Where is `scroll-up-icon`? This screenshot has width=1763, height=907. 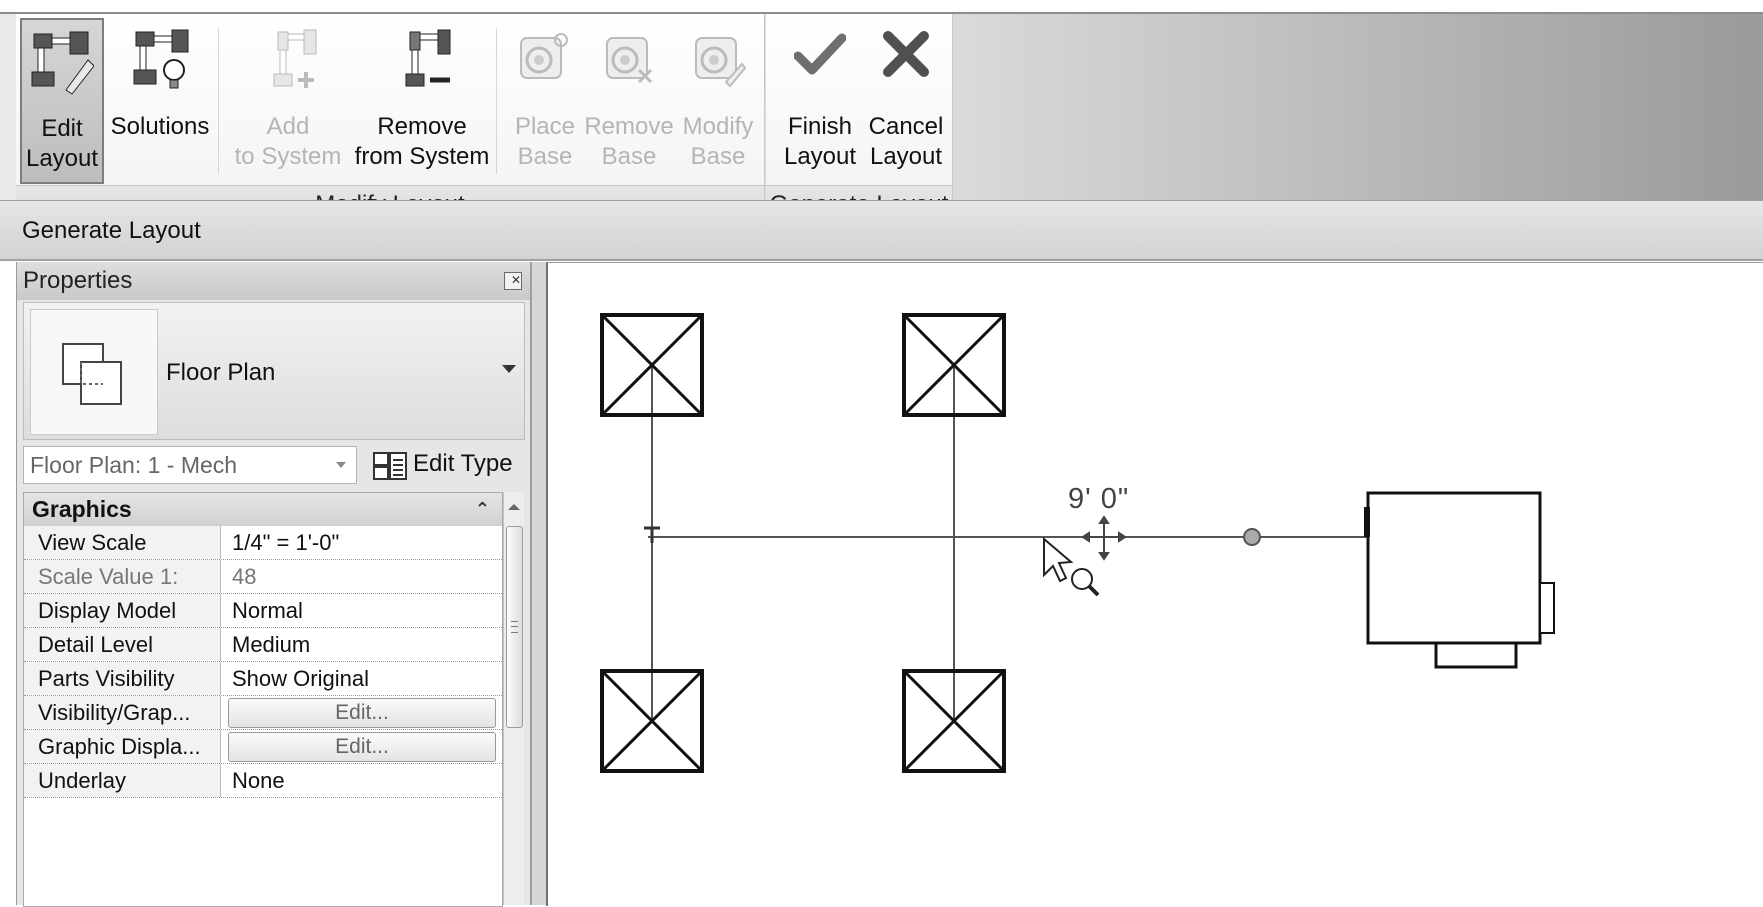
scroll-up-icon is located at coordinates (514, 507).